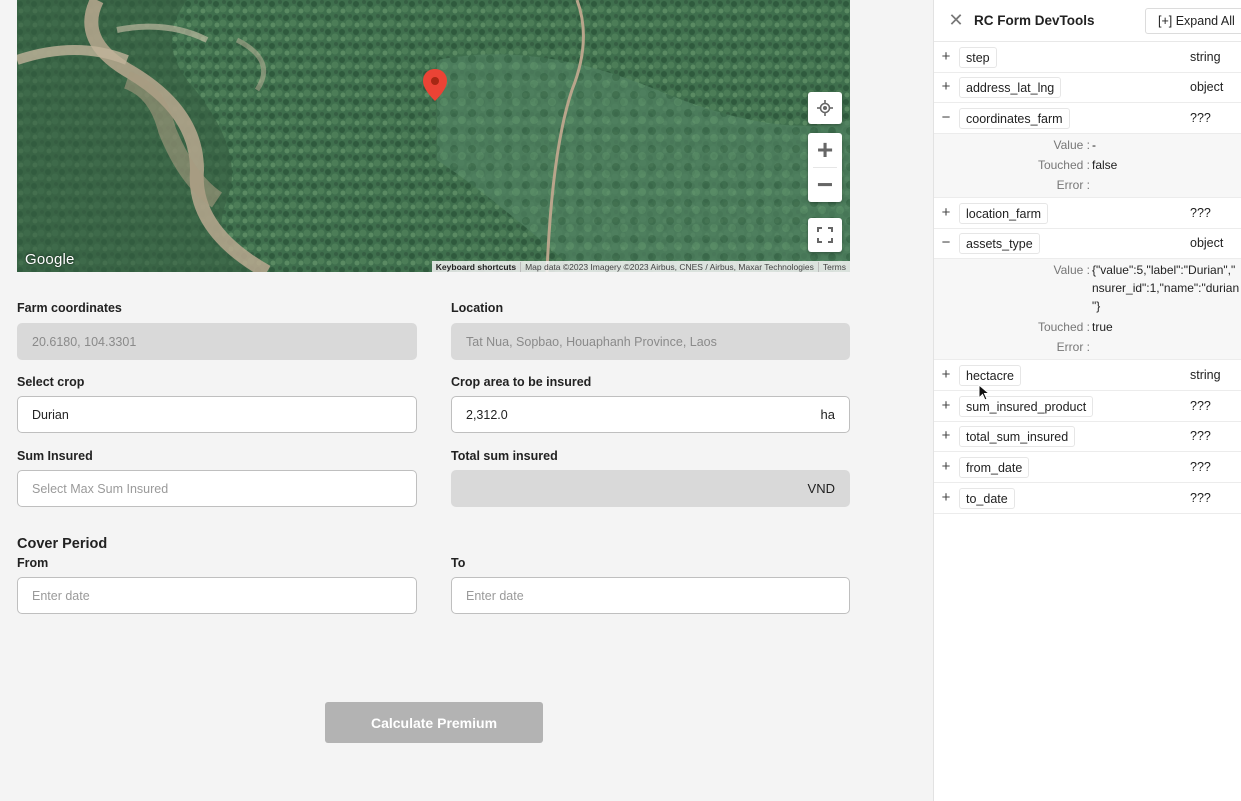 The width and height of the screenshot is (1241, 801). Describe the element at coordinates (1094, 145) in the screenshot. I see `value-text: -` at that location.